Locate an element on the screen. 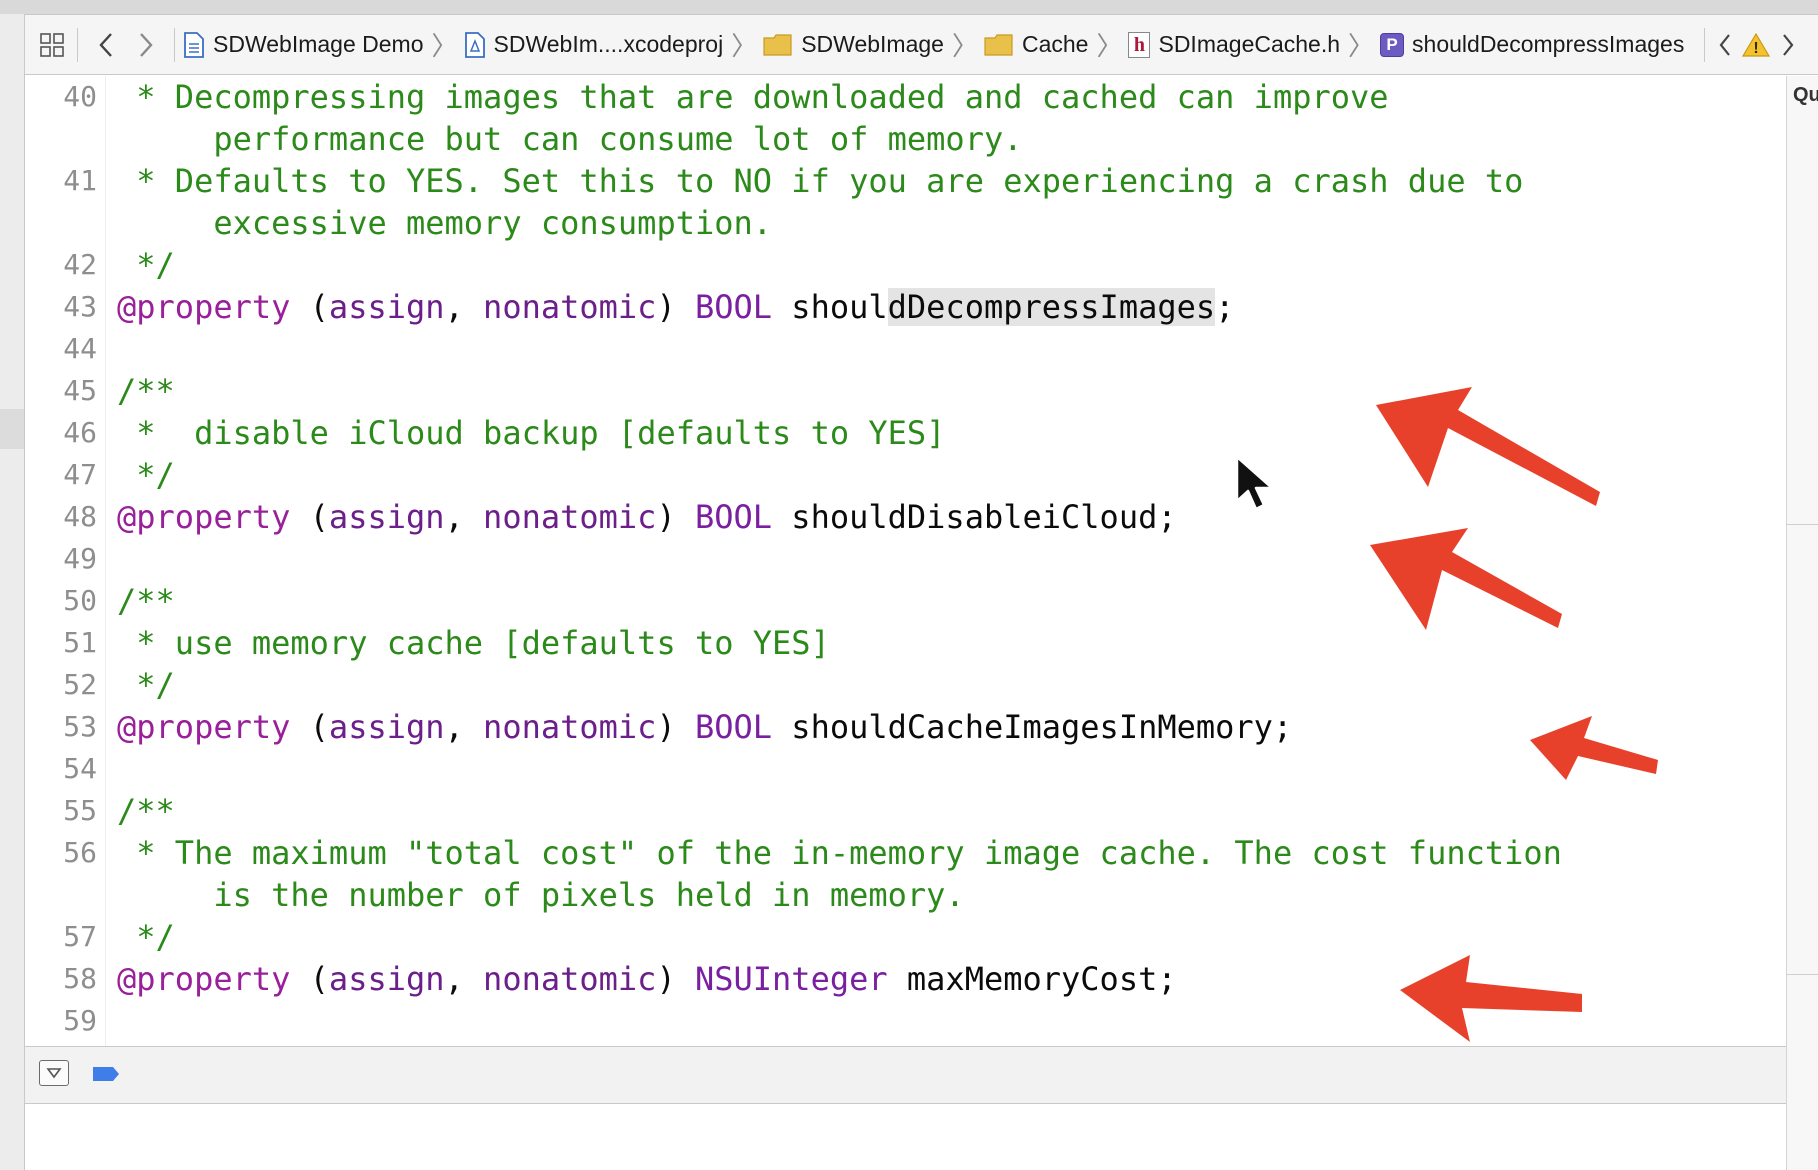 Image resolution: width=1818 pixels, height=1170 pixels. line-number: 55 is located at coordinates (80, 810).